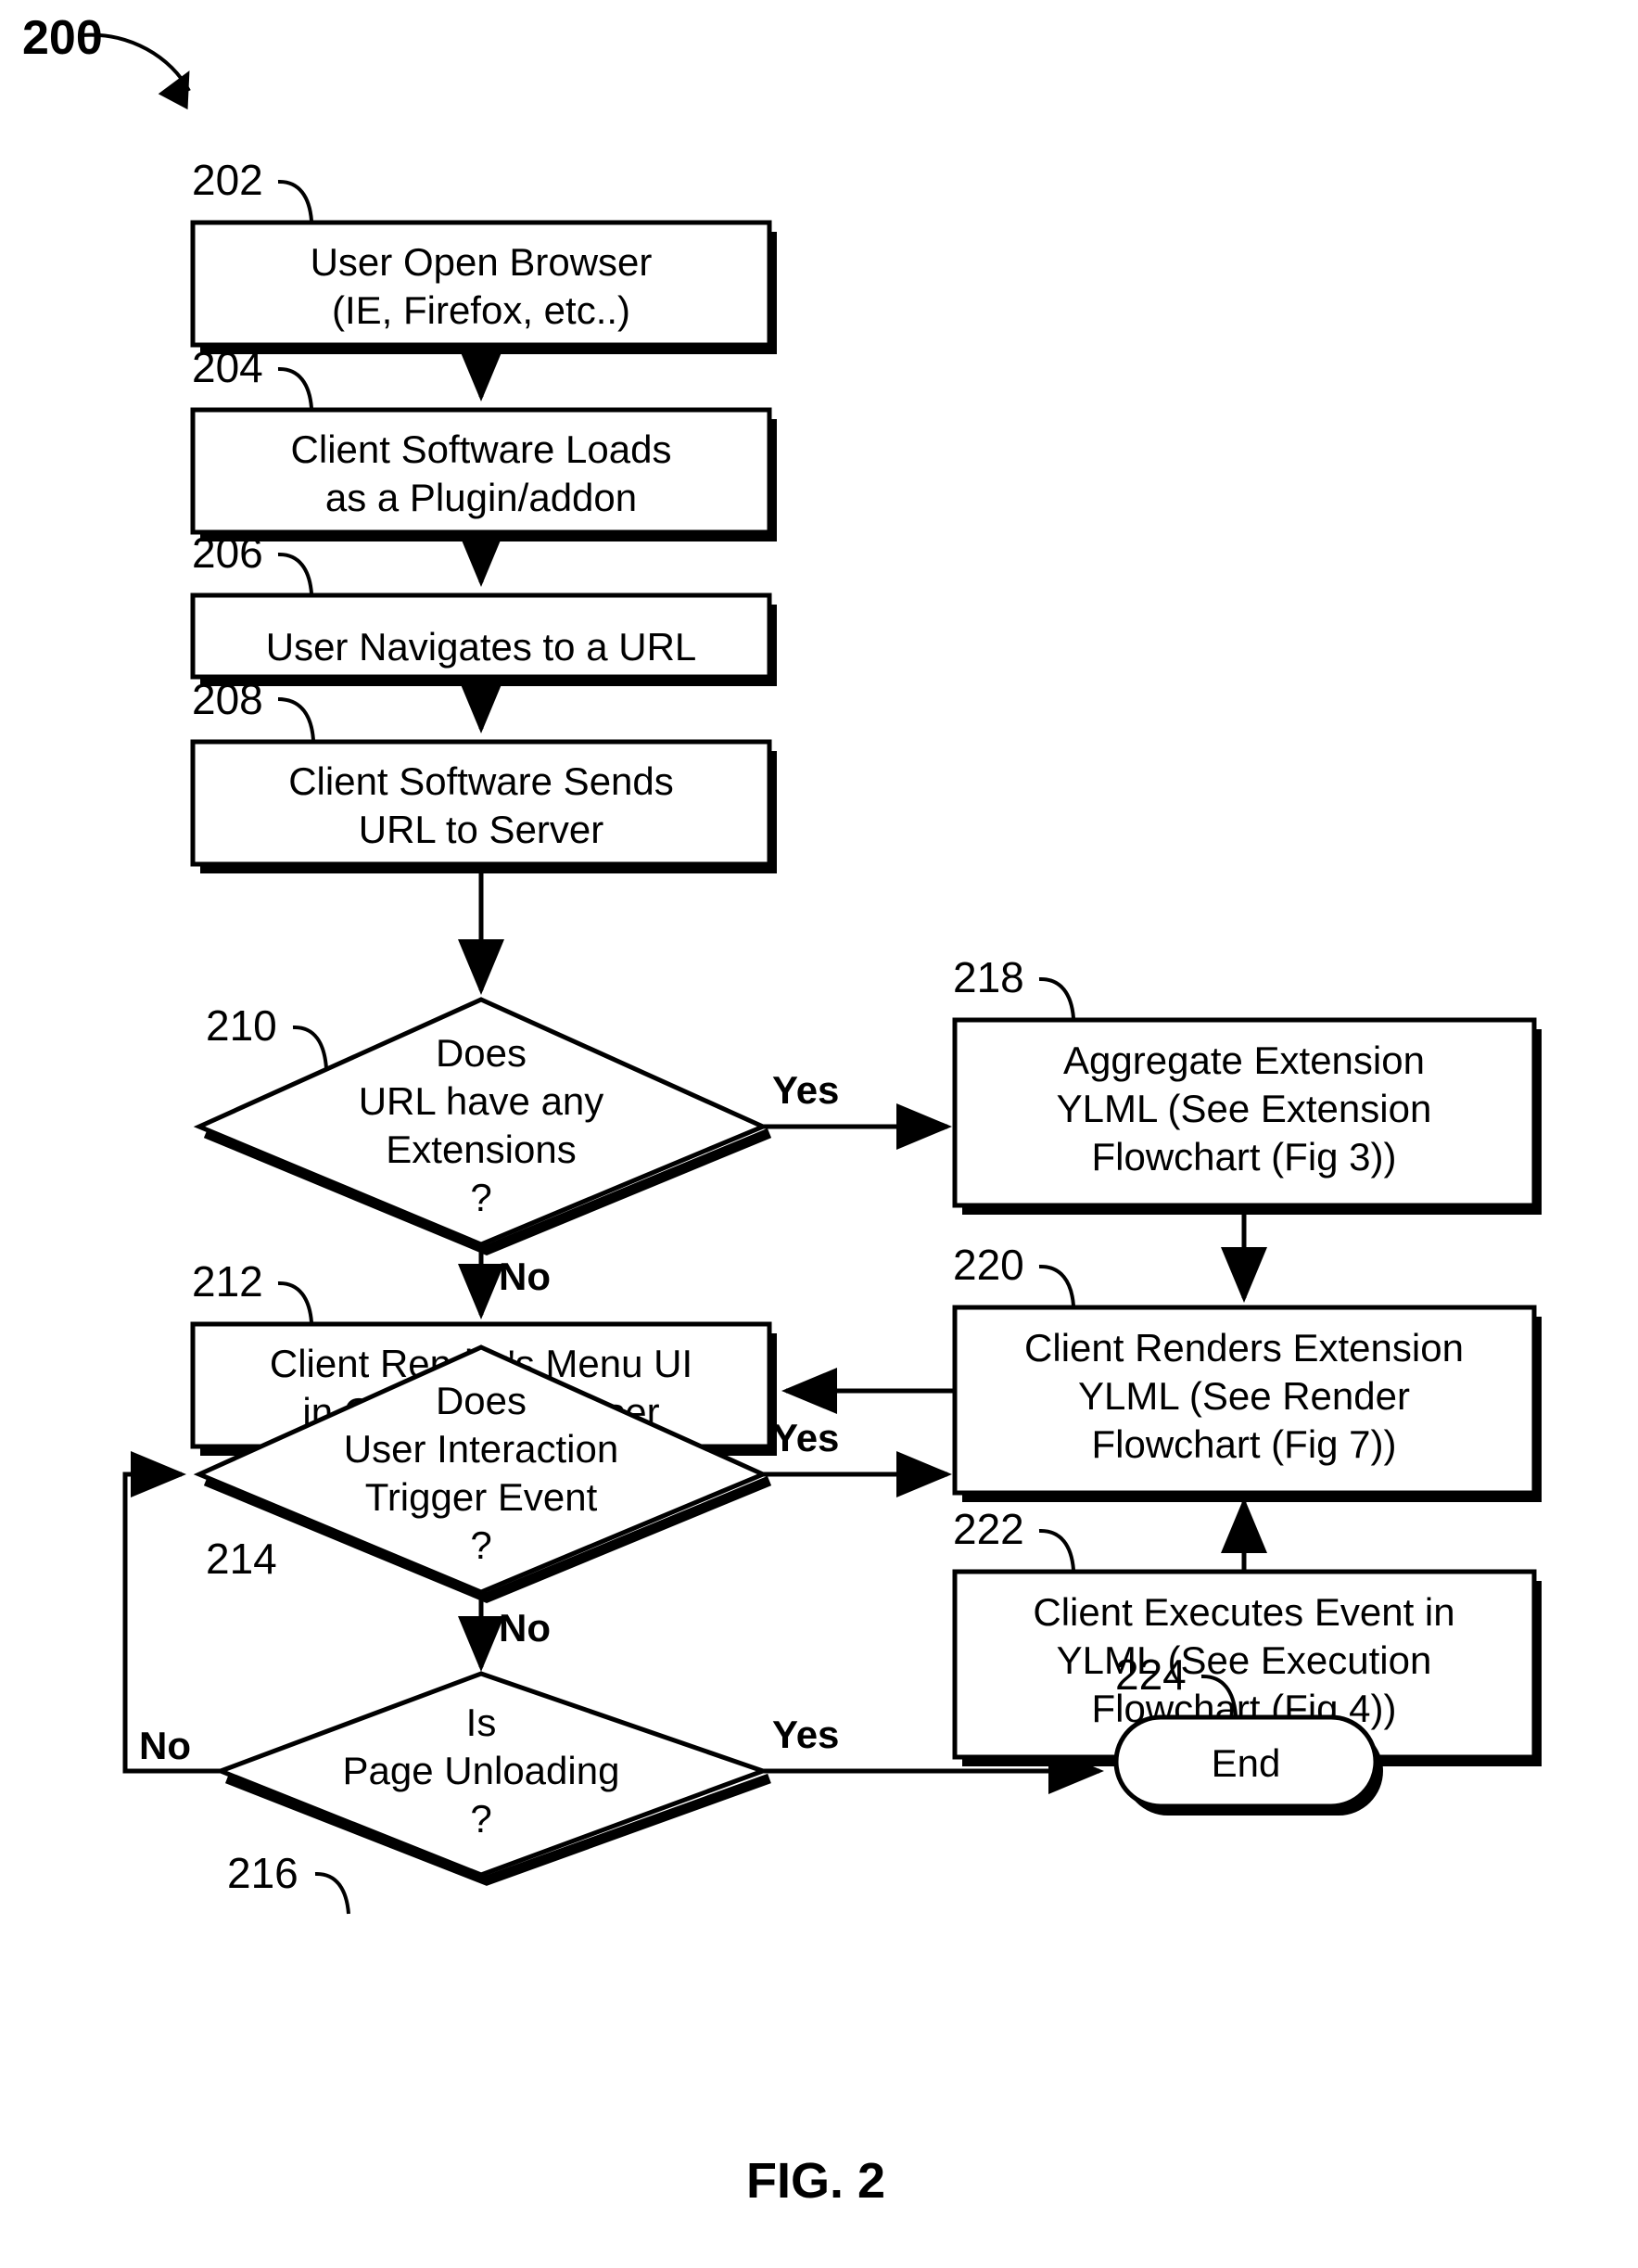 The height and width of the screenshot is (2268, 1638). I want to click on ref-204: 204, so click(227, 367).